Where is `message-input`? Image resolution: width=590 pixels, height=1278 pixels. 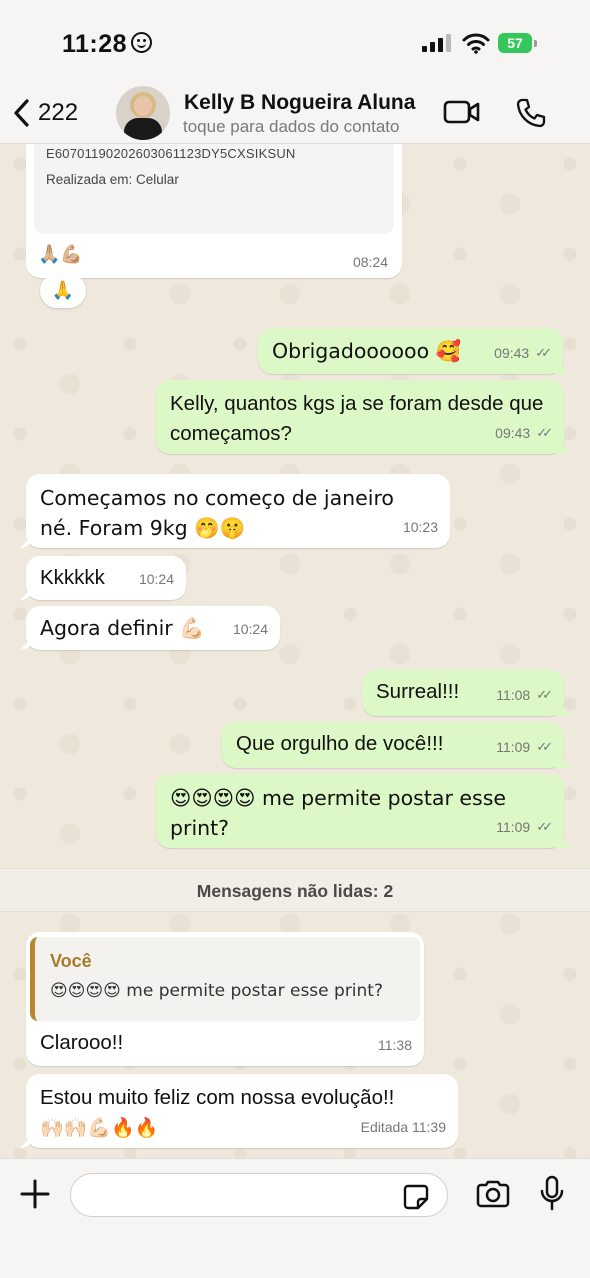
message-input is located at coordinates (259, 1195).